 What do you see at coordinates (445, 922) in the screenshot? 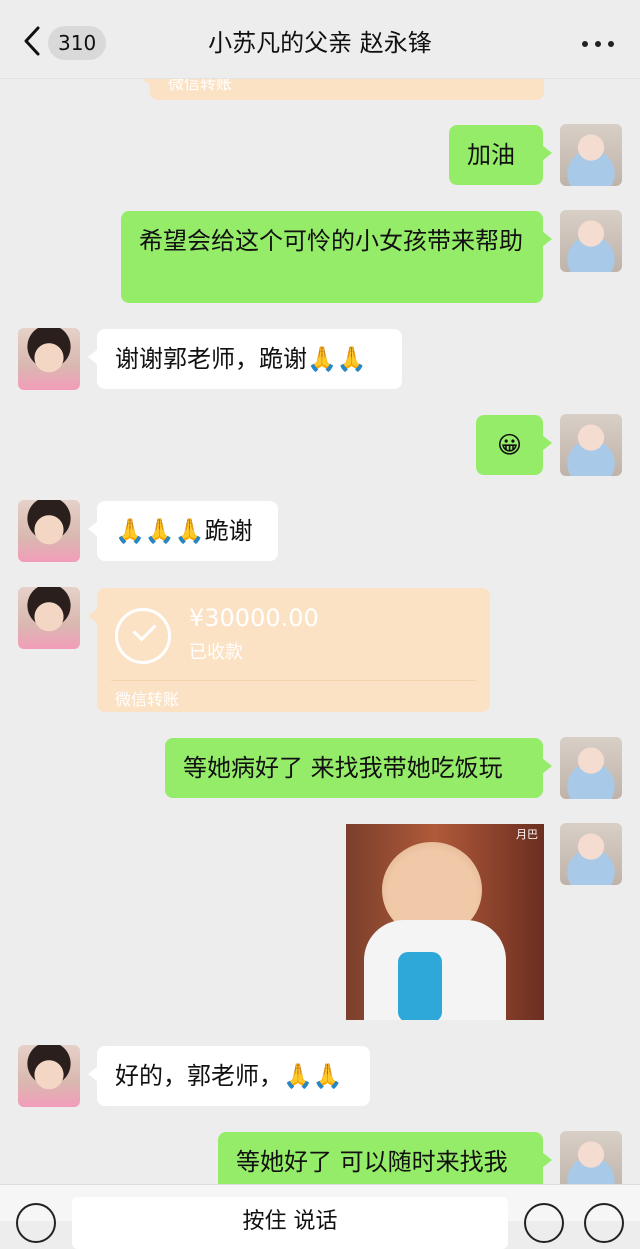
I see `sticker-image: 月巴` at bounding box center [445, 922].